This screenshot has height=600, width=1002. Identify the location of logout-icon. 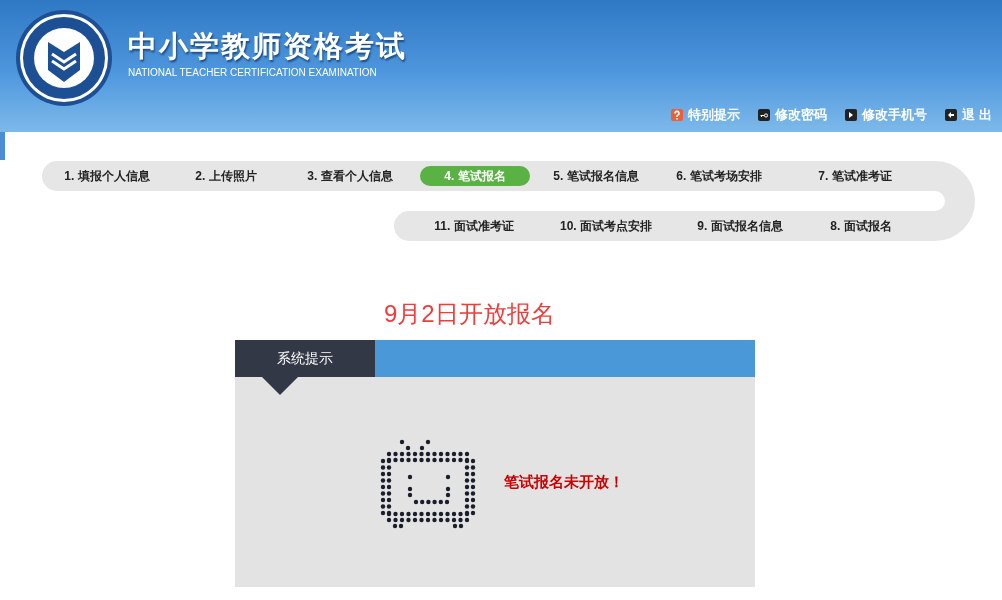
(951, 114).